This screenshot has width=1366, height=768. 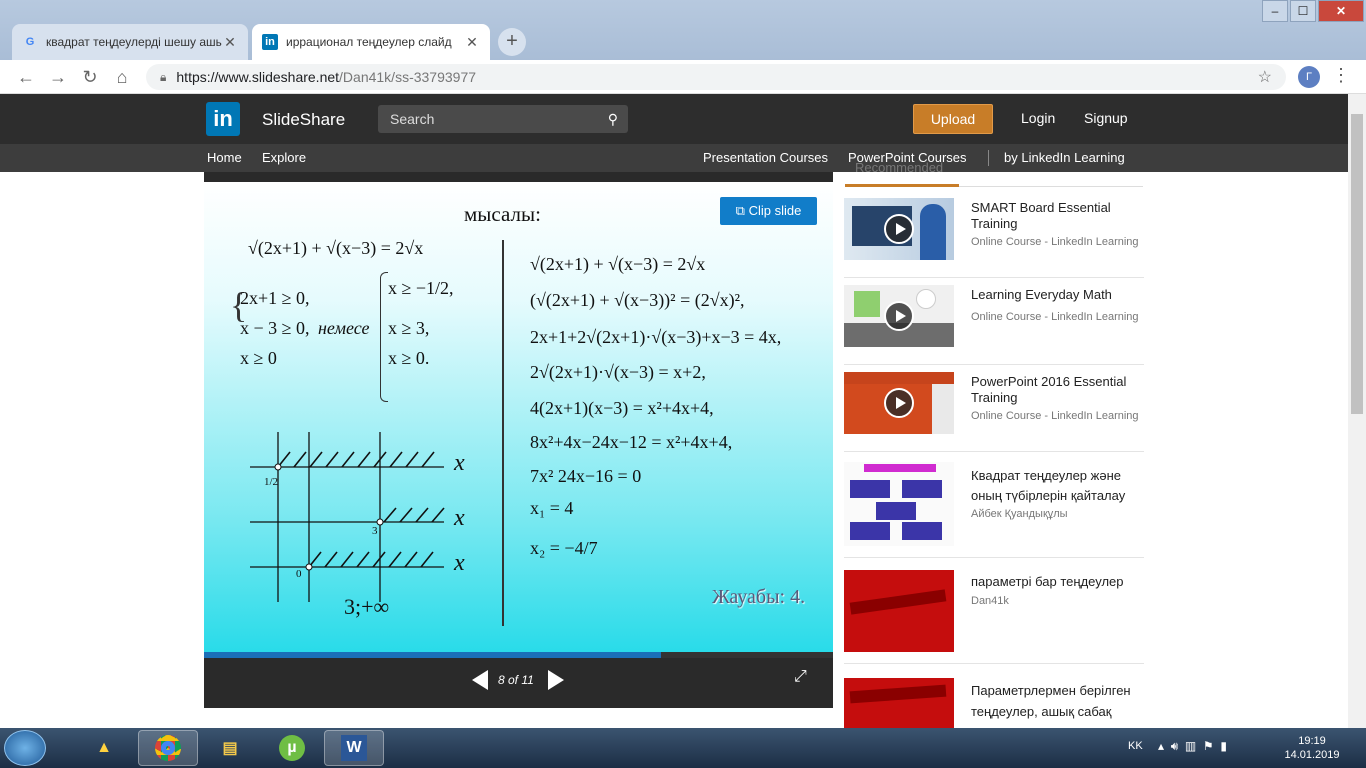 I want to click on video-thumbnail, so click(x=899, y=403).